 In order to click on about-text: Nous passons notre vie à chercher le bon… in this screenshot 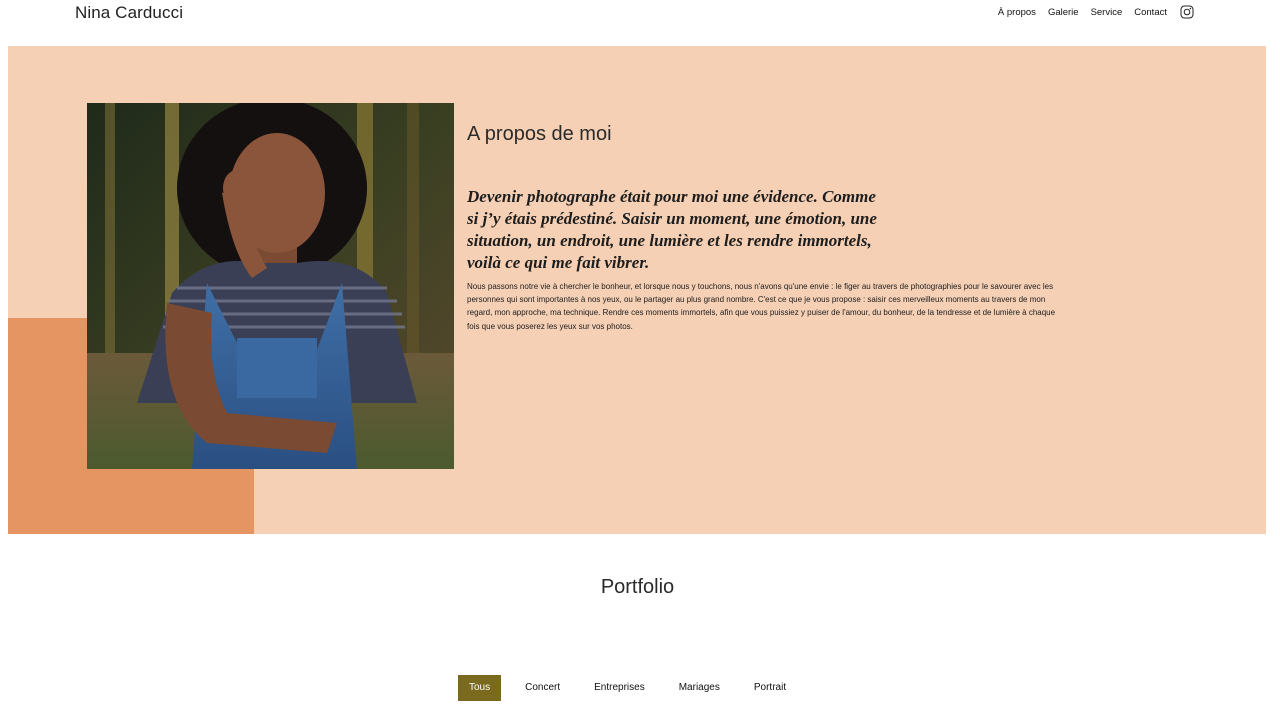, I will do `click(761, 306)`.